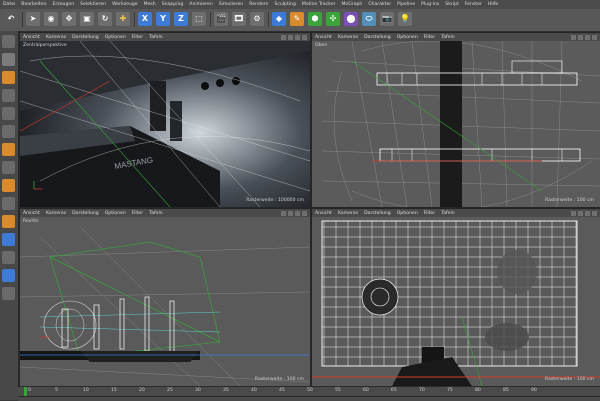  What do you see at coordinates (333, 19) in the screenshot?
I see `array-icon: ✣` at bounding box center [333, 19].